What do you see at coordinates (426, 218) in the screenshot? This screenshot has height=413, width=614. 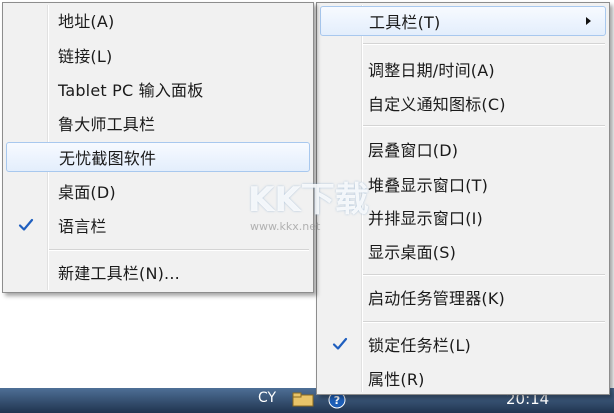 I see `menu-item-label: 并排显示窗口(I)` at bounding box center [426, 218].